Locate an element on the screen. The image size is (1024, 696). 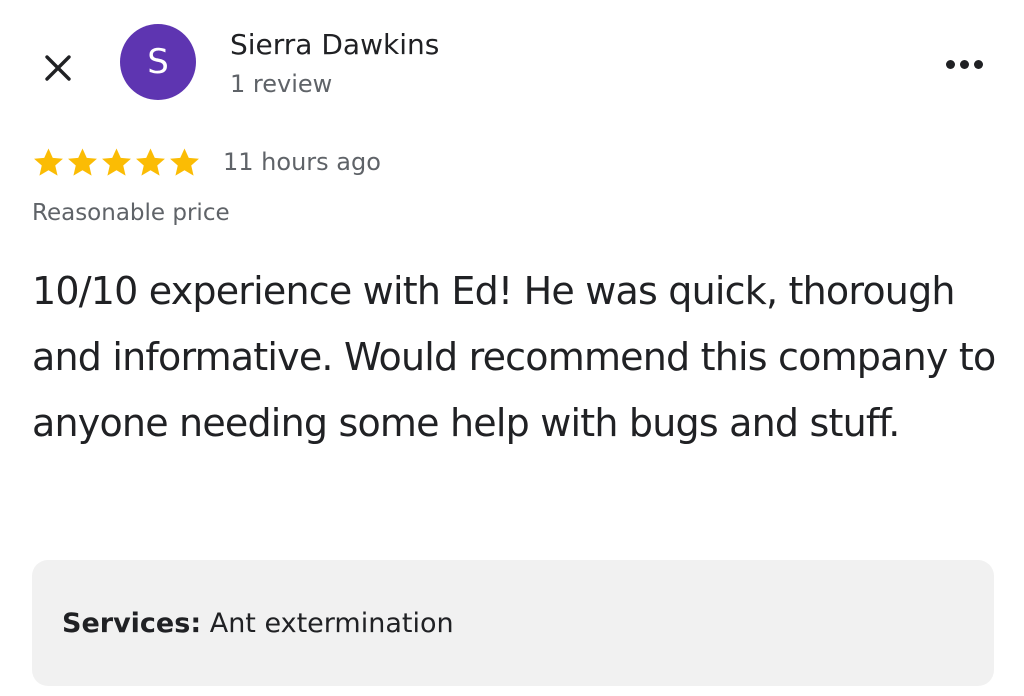
reviewer-review-count: 1 review is located at coordinates (281, 84).